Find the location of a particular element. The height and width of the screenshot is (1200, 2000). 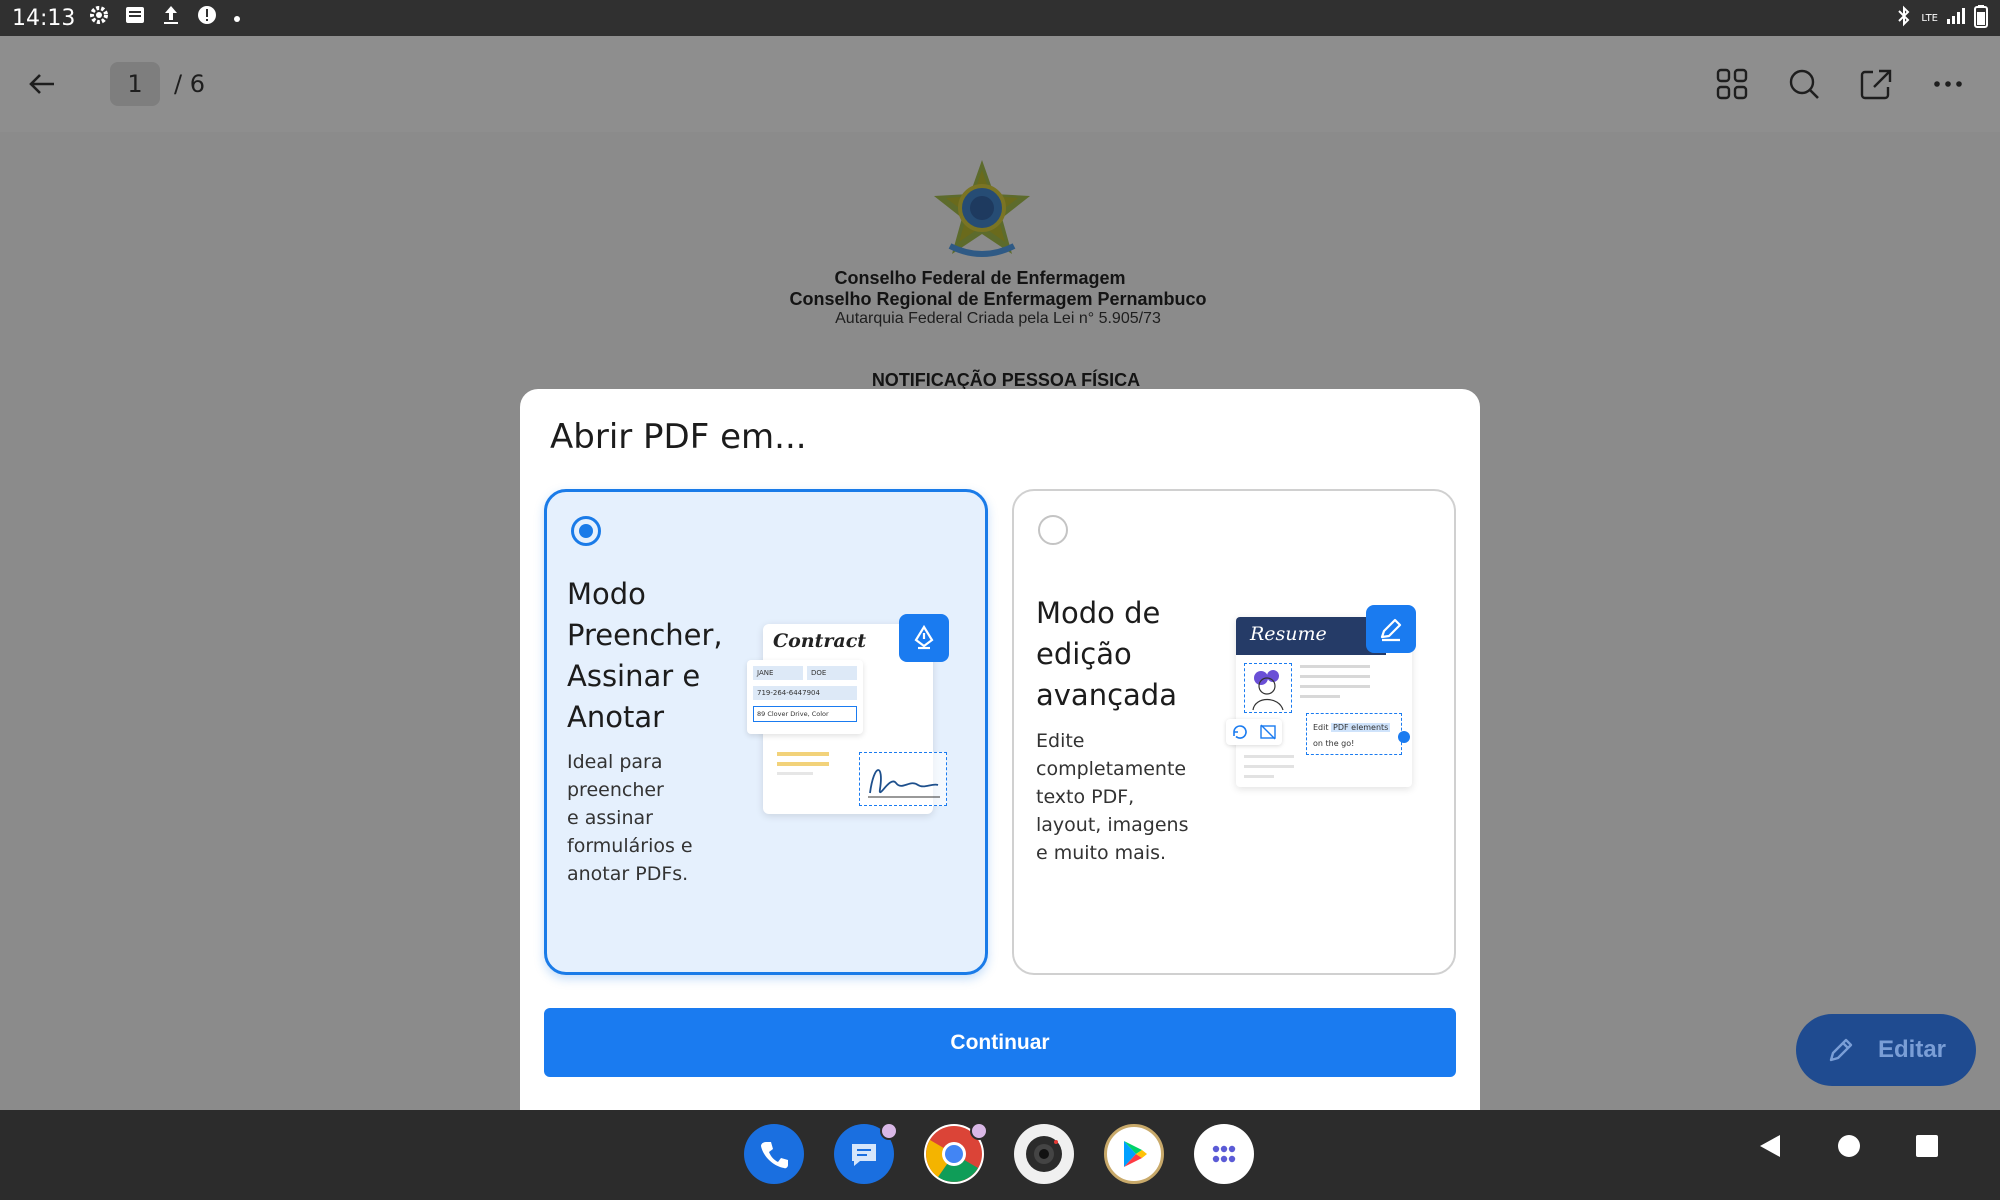

arrow-left-icon is located at coordinates (41, 84).